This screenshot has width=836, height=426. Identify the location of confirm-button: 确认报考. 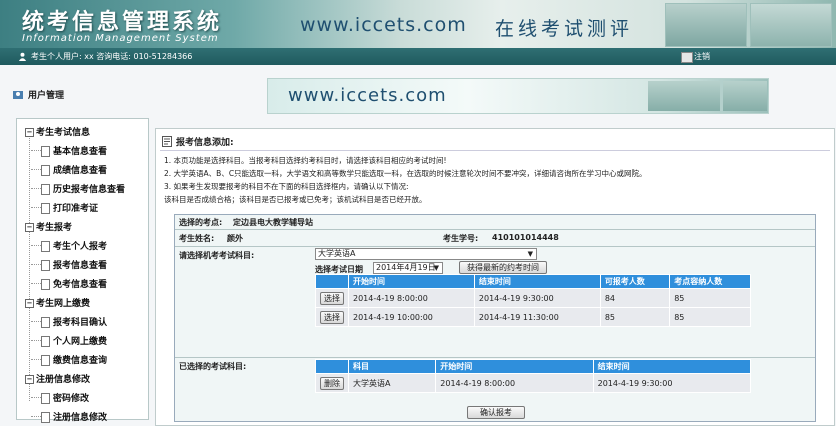
(496, 412).